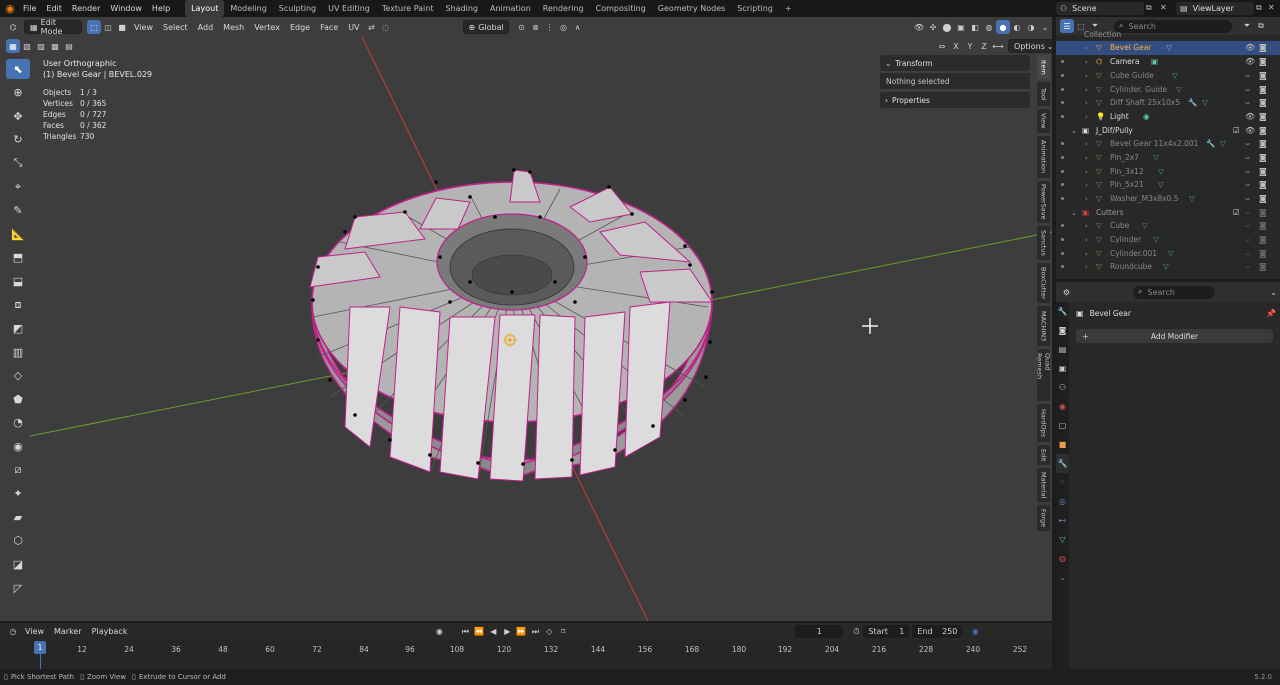 The height and width of the screenshot is (685, 1280). What do you see at coordinates (18, 305) in the screenshot?
I see `inset-tool-icon: ⧈` at bounding box center [18, 305].